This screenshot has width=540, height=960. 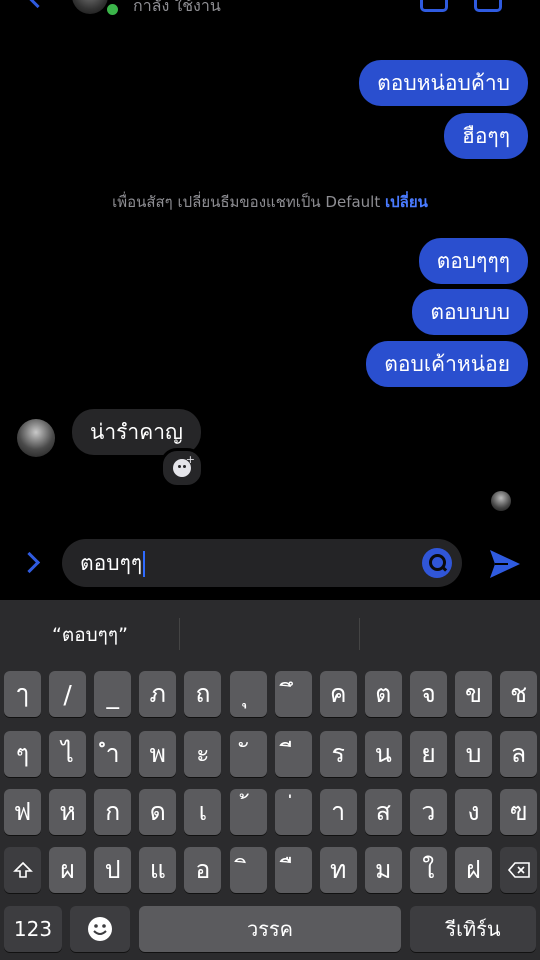 What do you see at coordinates (113, 870) in the screenshot?
I see `key-row4-1: ป` at bounding box center [113, 870].